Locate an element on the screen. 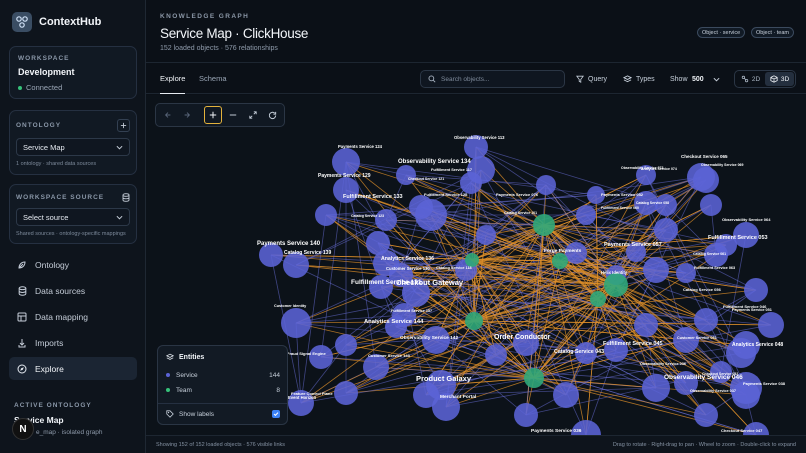 This screenshot has width=806, height=453. entity-row-team: Team 8 is located at coordinates (223, 390).